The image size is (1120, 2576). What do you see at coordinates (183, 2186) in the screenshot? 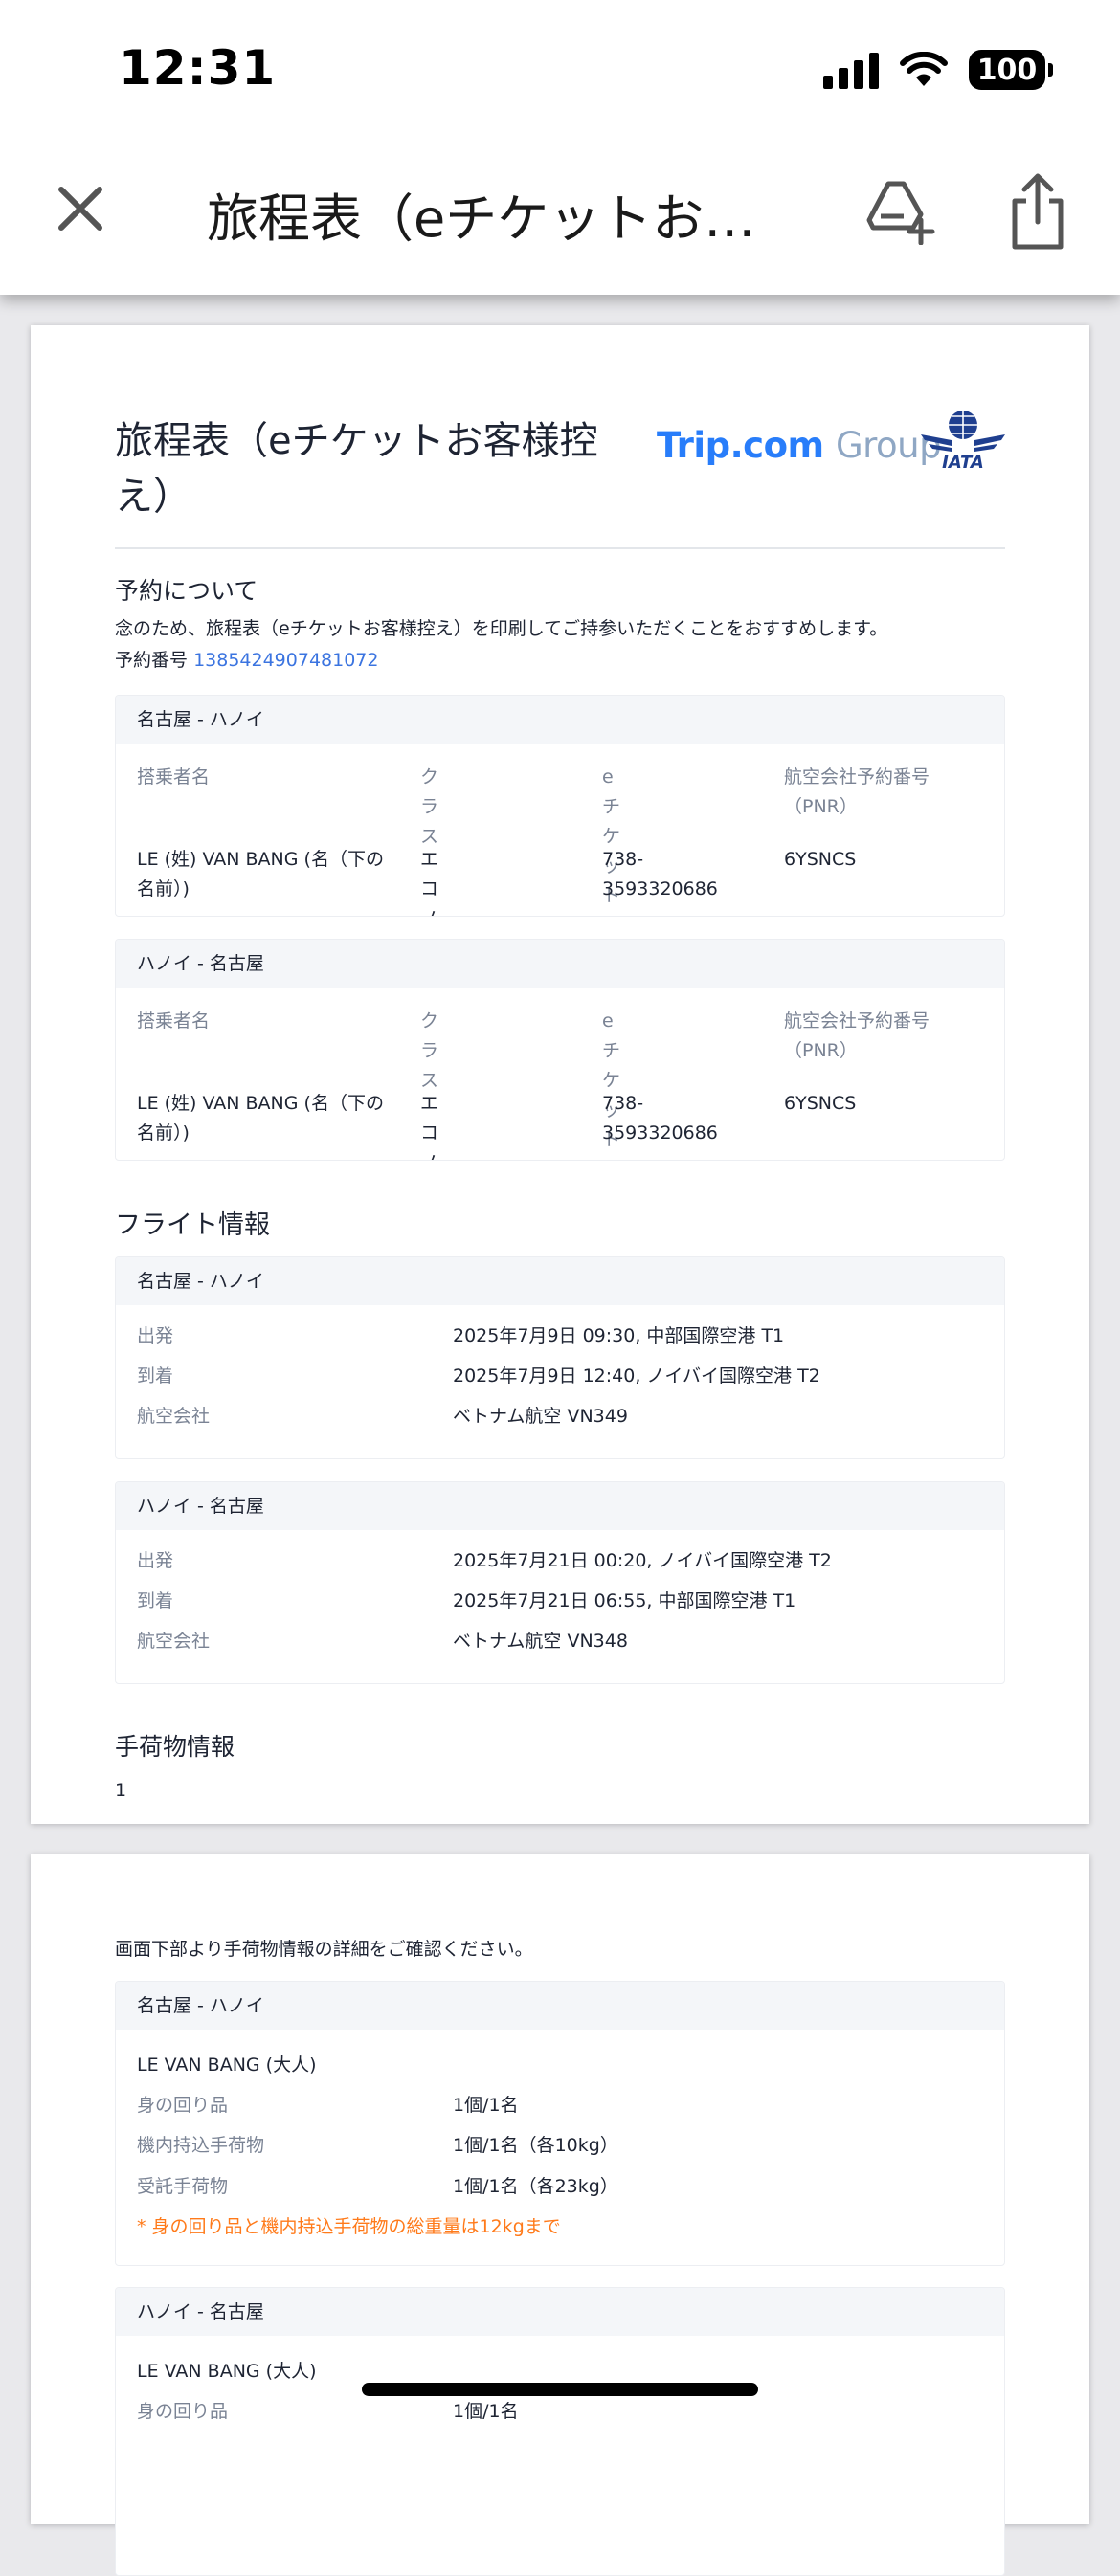
I see `checked-baggage-label: 受託手荷物` at bounding box center [183, 2186].